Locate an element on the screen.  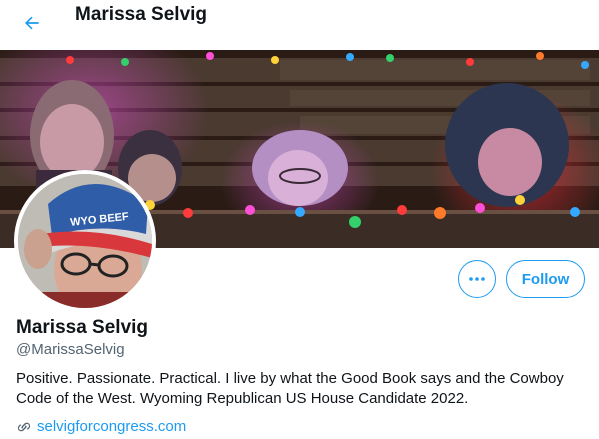
profile-display-name: Marissa Selvig is located at coordinates (82, 327).